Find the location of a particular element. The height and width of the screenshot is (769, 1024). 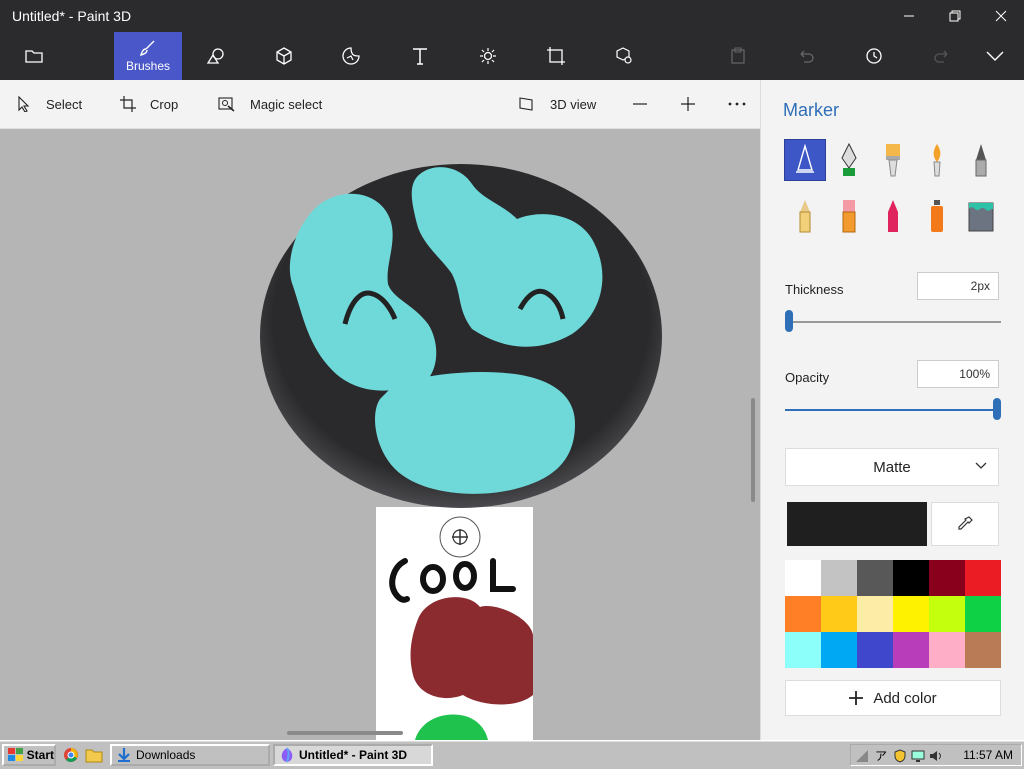

thickness-input: 2px is located at coordinates (958, 286).